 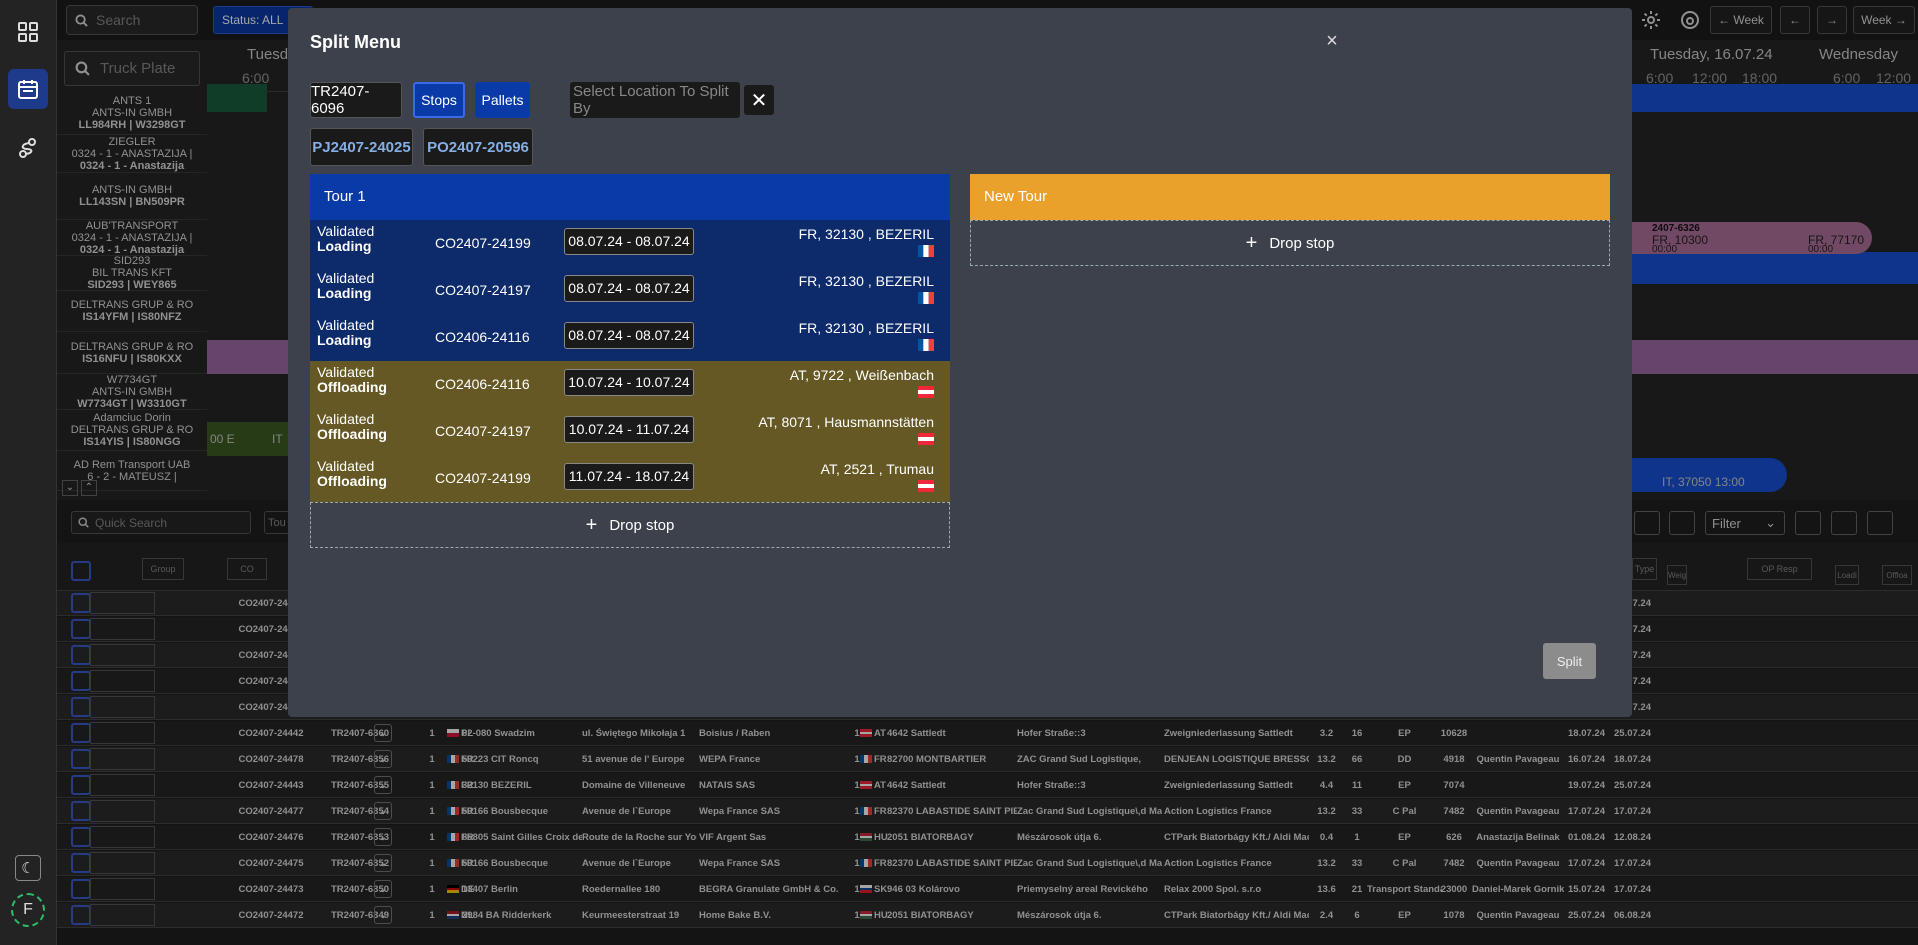 I want to click on stop-date-range: 10.07.24 - 11.07.24, so click(x=629, y=429).